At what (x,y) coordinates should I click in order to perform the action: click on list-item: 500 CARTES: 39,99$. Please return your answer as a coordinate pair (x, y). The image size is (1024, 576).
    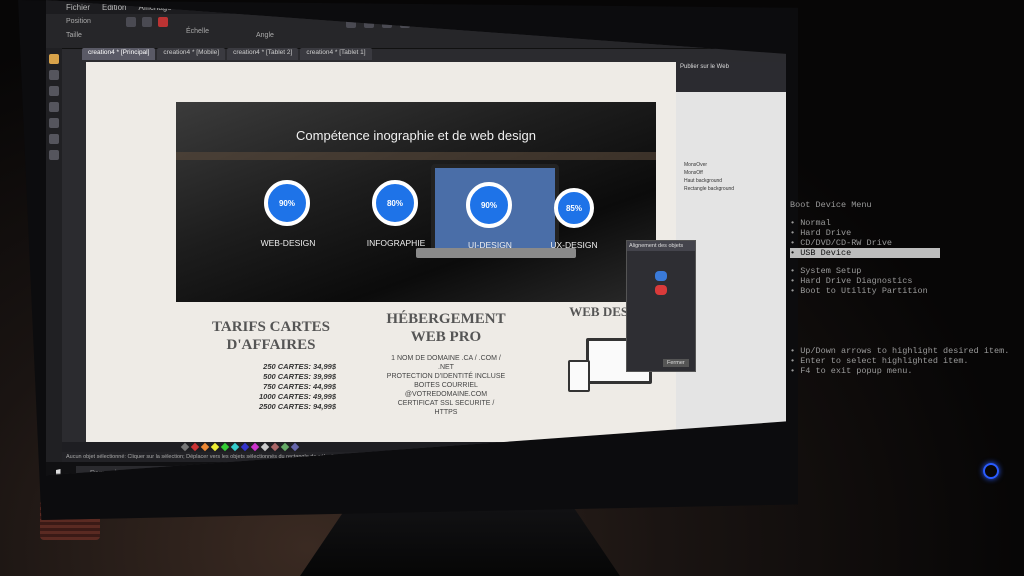
    Looking at the image, I should click on (299, 376).